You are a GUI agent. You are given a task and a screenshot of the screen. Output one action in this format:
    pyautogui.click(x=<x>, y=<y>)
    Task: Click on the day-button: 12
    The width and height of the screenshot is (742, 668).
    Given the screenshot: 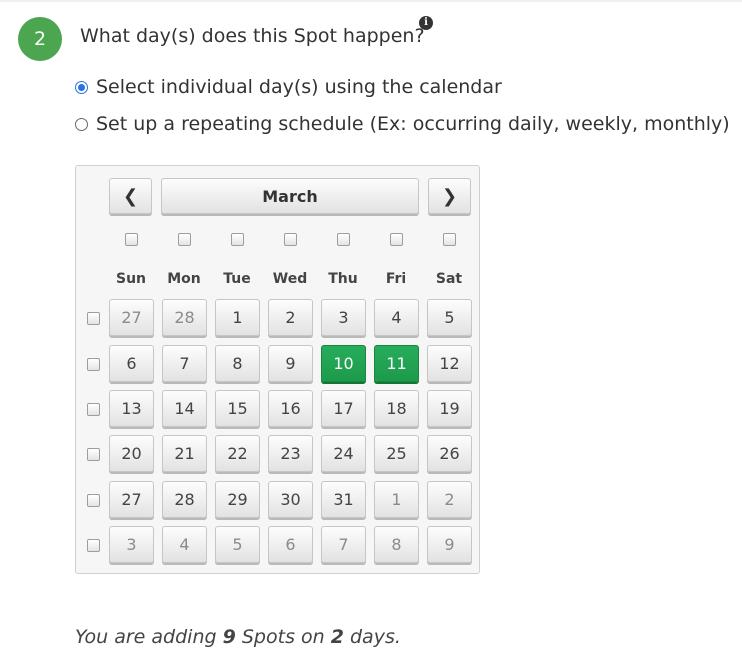 What is the action you would take?
    pyautogui.click(x=449, y=363)
    